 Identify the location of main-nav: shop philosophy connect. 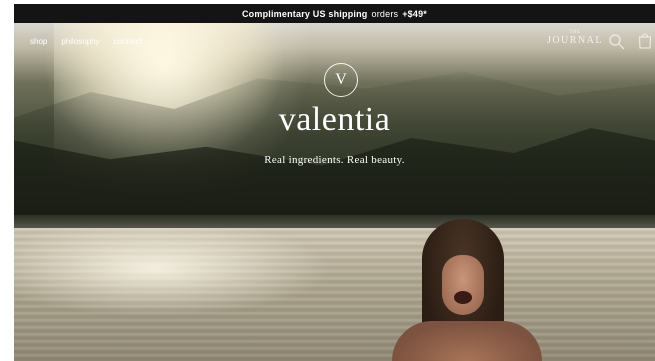
(86, 41).